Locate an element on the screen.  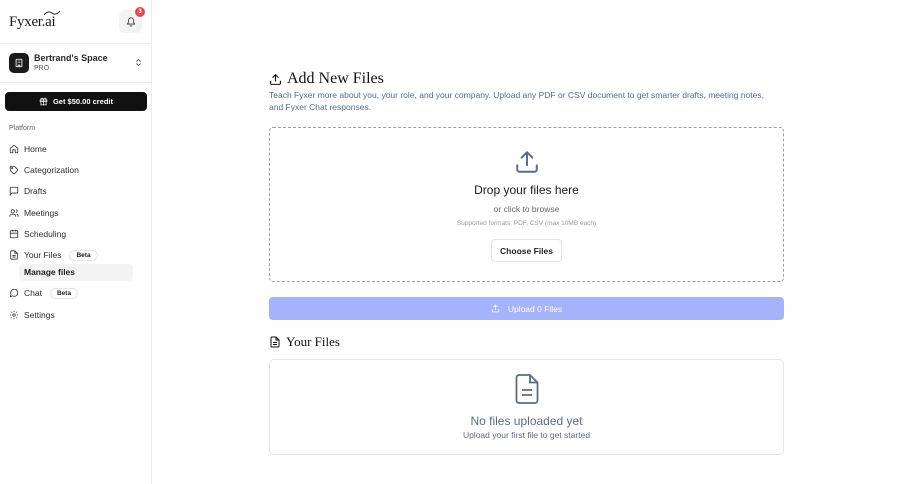
sidebar-item-your-files: Your Files Beta is located at coordinates (76, 254).